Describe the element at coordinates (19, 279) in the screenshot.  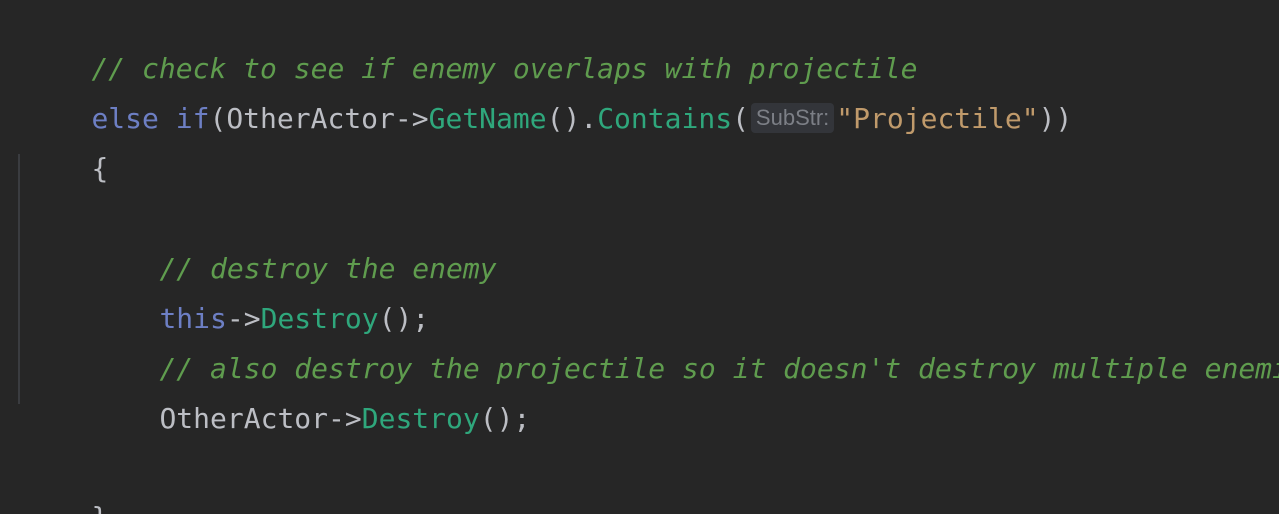
I see `indent-guide` at that location.